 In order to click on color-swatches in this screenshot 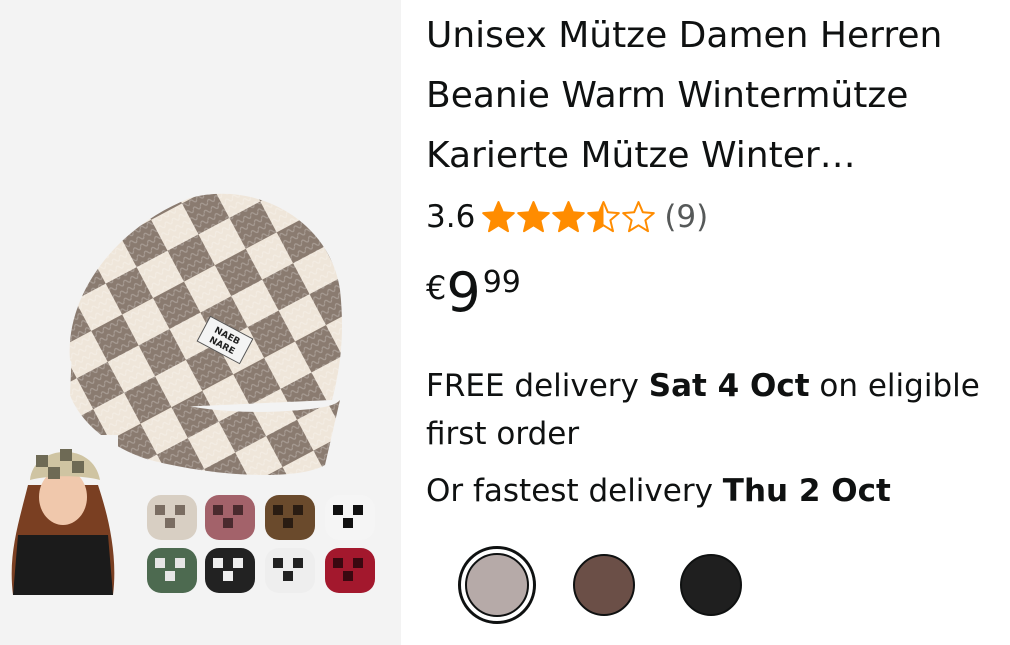, I will do `click(608, 585)`.